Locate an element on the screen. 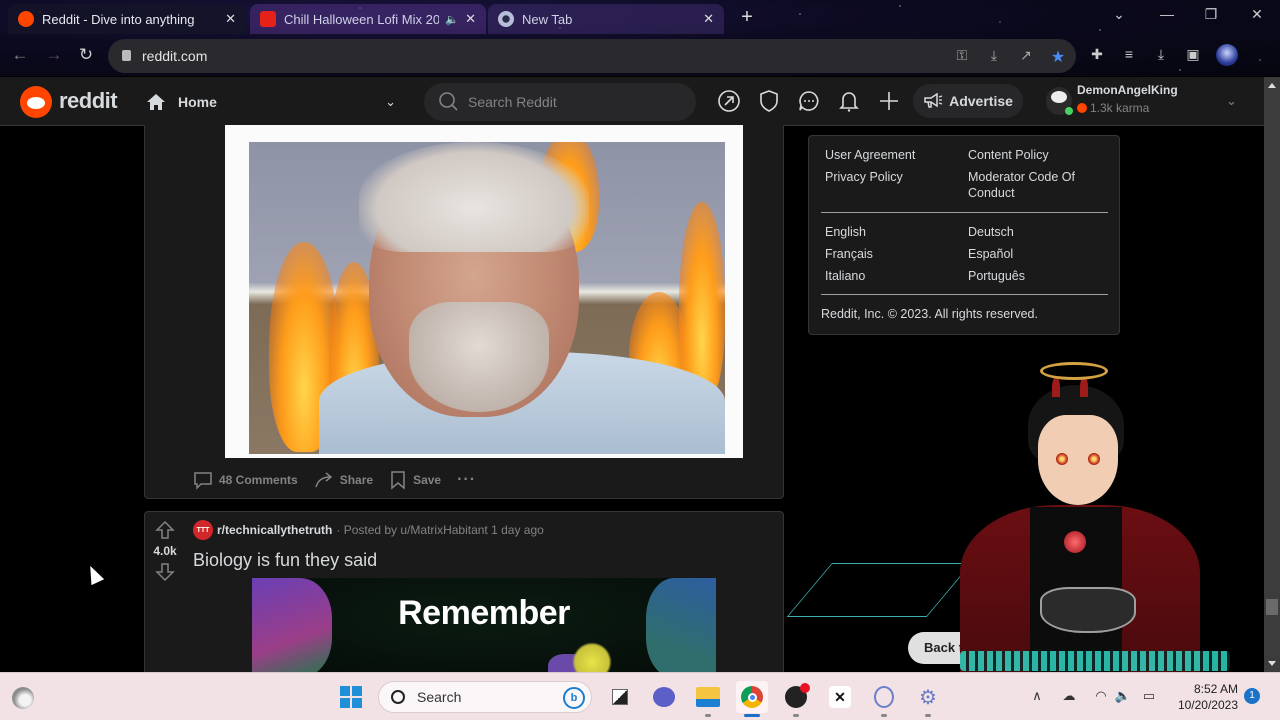  divider is located at coordinates (964, 294).